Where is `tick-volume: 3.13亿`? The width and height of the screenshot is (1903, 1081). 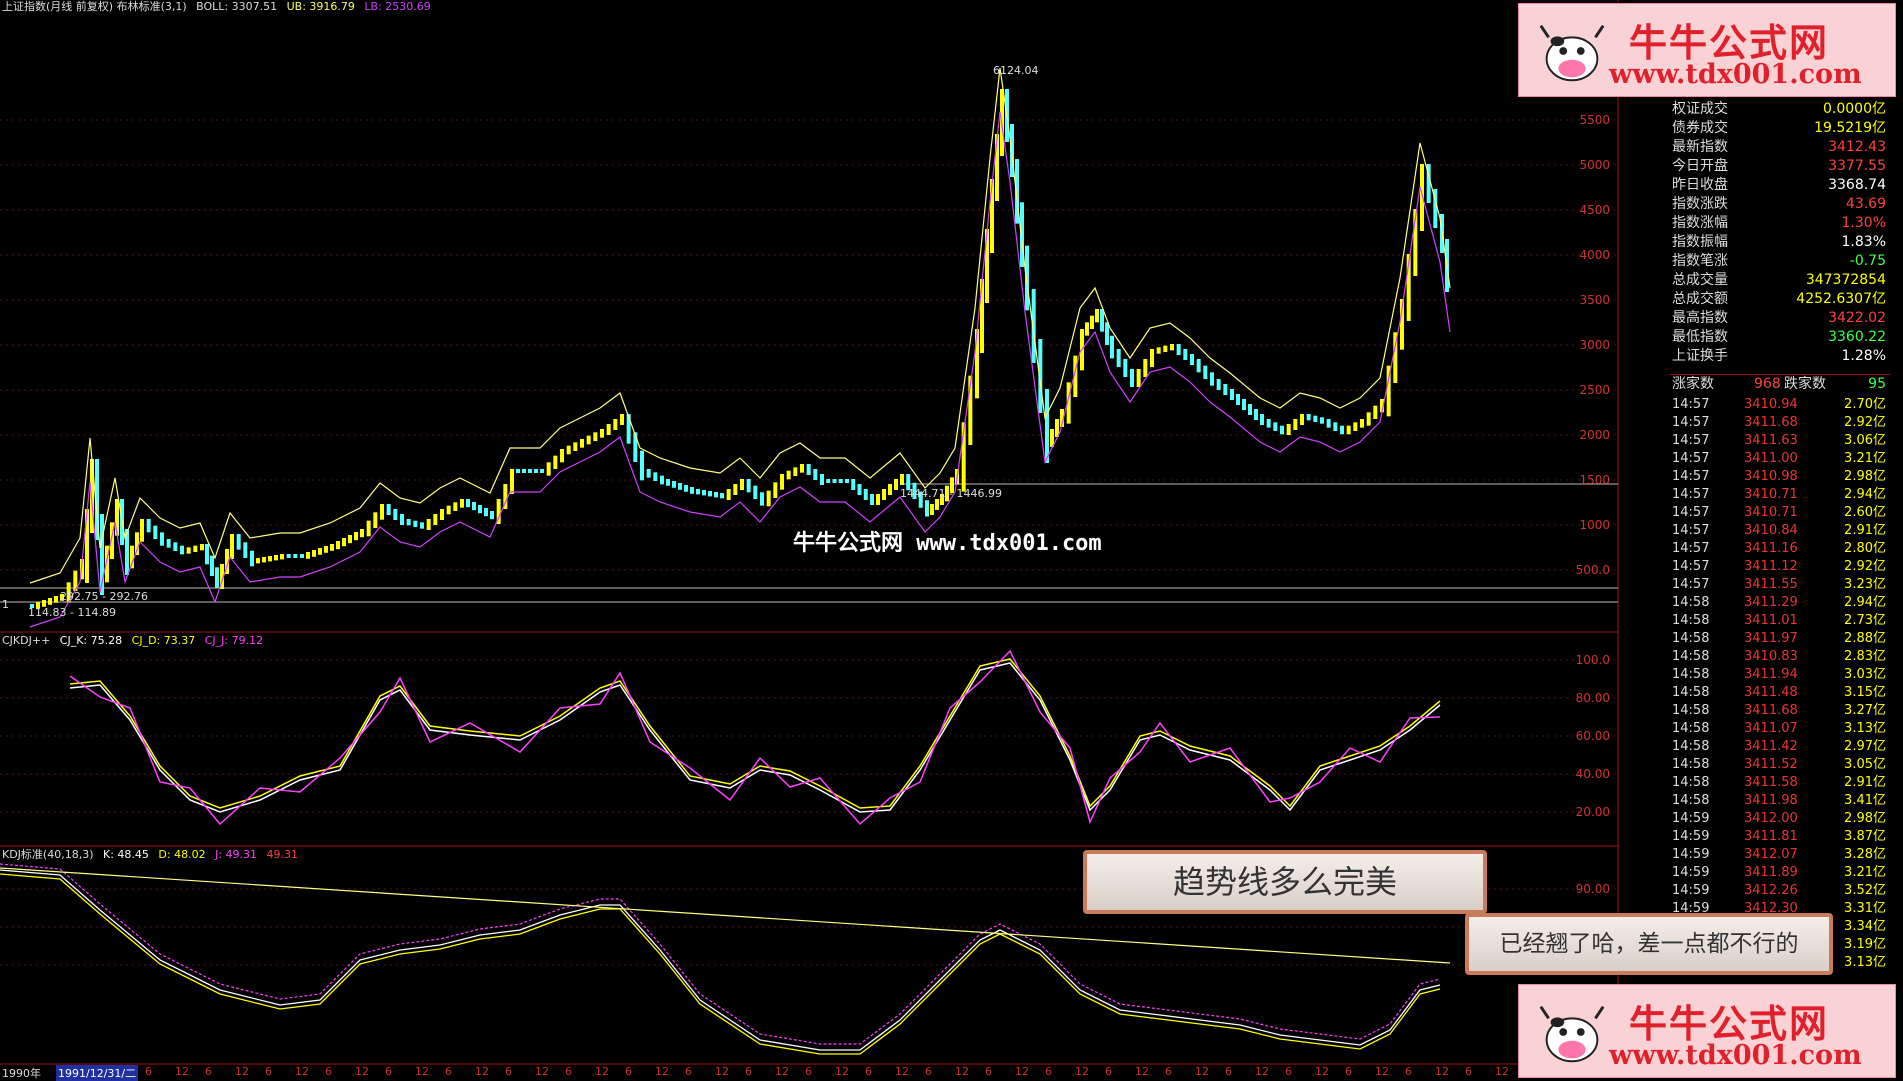 tick-volume: 3.13亿 is located at coordinates (1865, 962).